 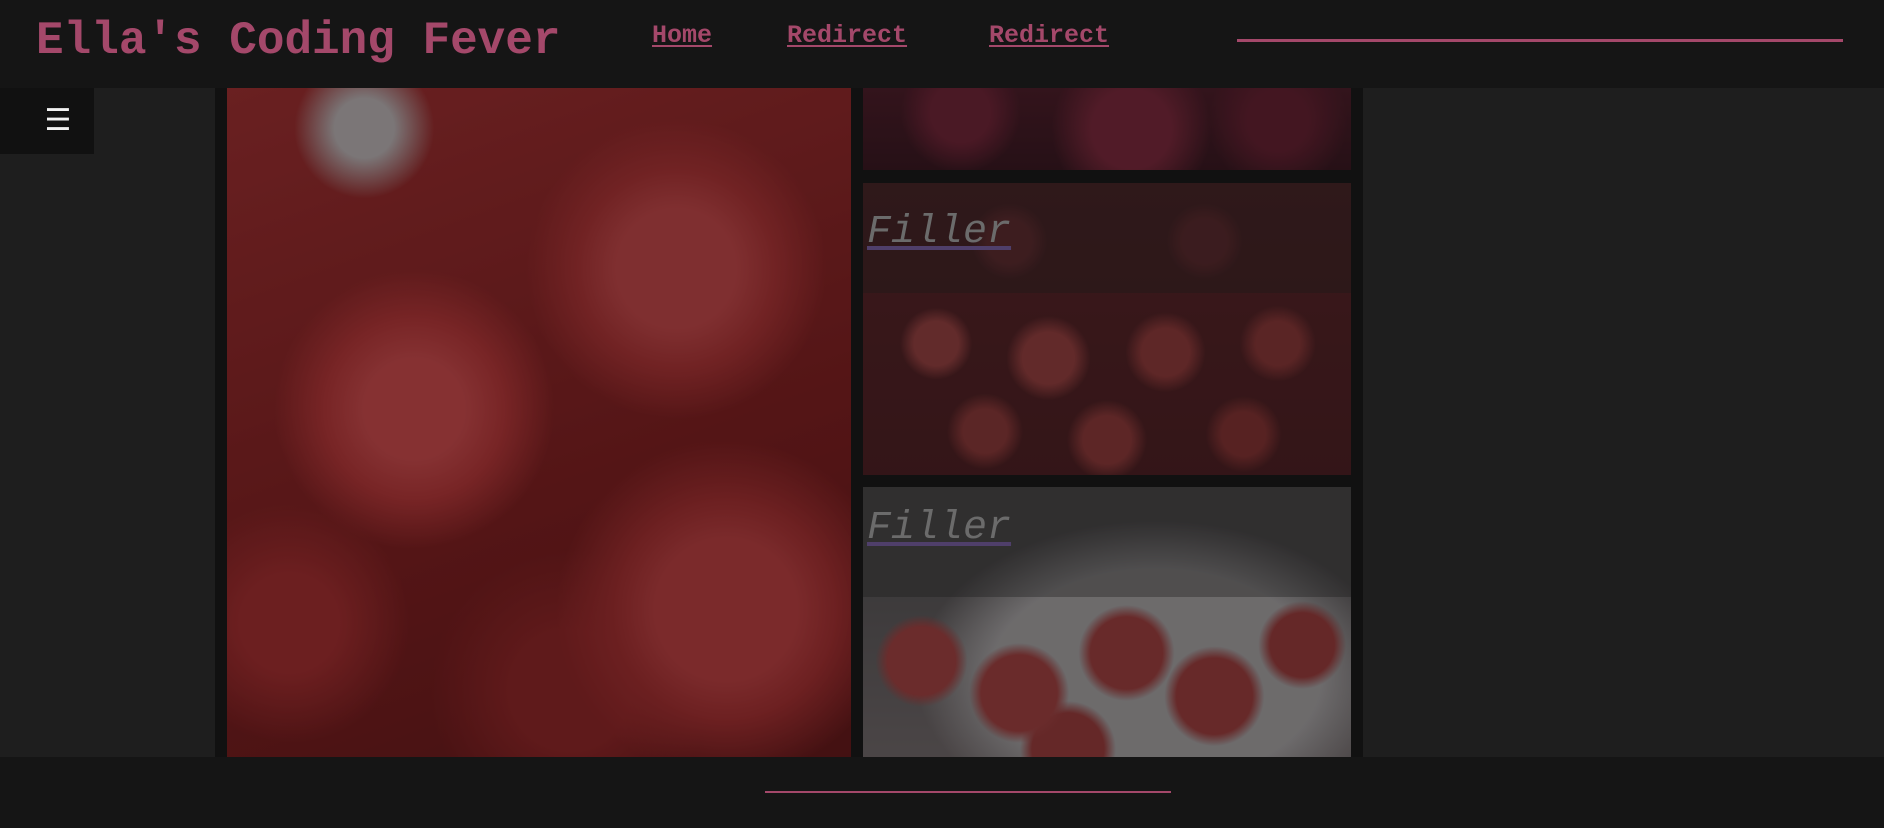 What do you see at coordinates (1049, 36) in the screenshot?
I see `nav-link-redirect-2: Redirect` at bounding box center [1049, 36].